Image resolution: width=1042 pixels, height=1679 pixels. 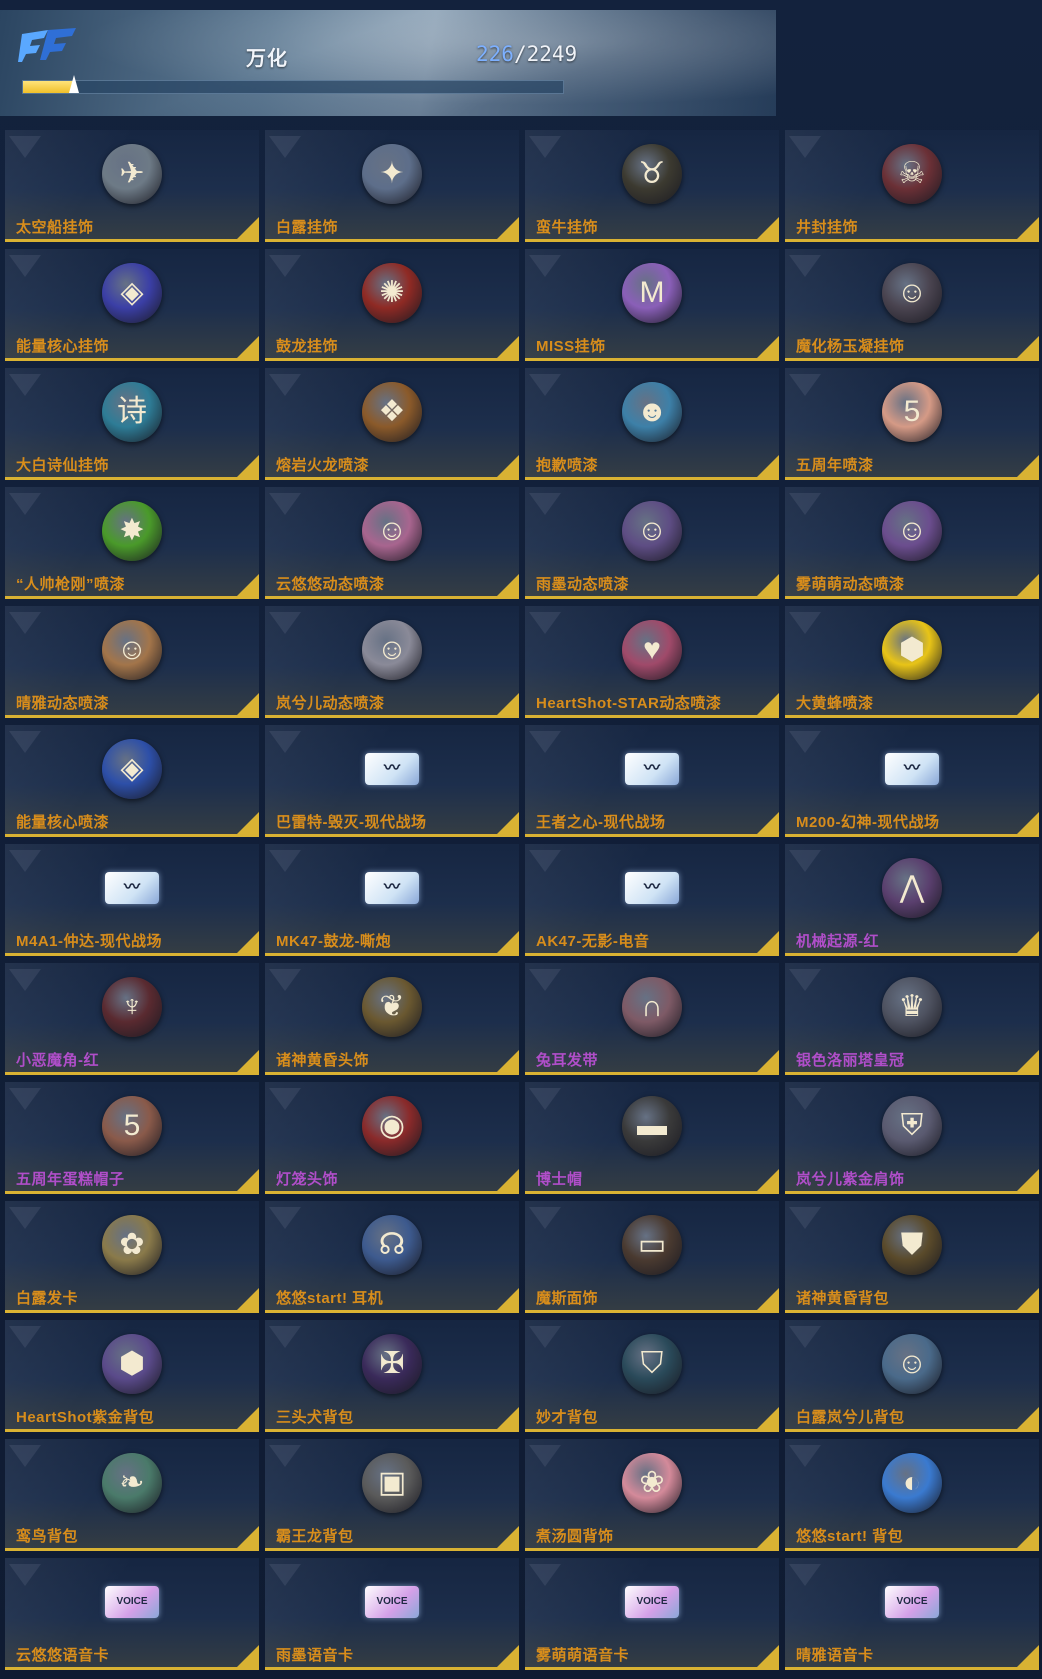 What do you see at coordinates (392, 293) in the screenshot?
I see `dragon-badge-icon: ✺` at bounding box center [392, 293].